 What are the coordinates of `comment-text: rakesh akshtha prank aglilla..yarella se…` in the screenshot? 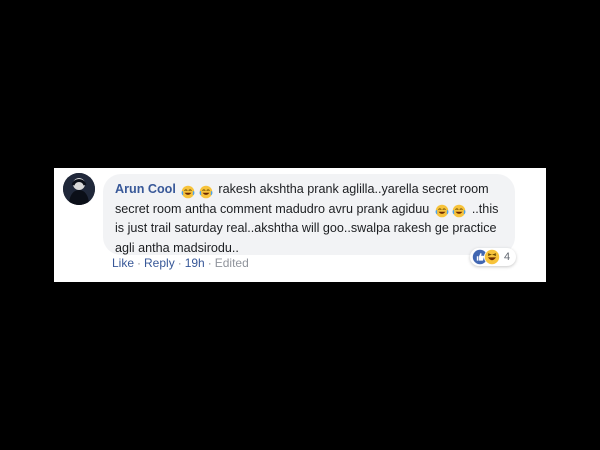 It's located at (353, 189).